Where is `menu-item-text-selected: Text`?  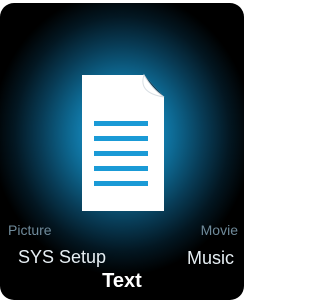
menu-item-text-selected: Text is located at coordinates (122, 281).